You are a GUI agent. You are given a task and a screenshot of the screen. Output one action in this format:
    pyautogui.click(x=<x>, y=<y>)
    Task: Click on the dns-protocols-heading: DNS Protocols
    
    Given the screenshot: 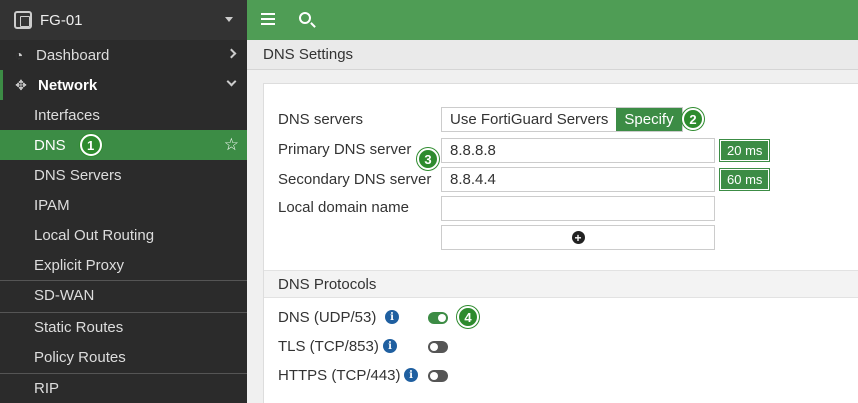 What is the action you would take?
    pyautogui.click(x=561, y=284)
    